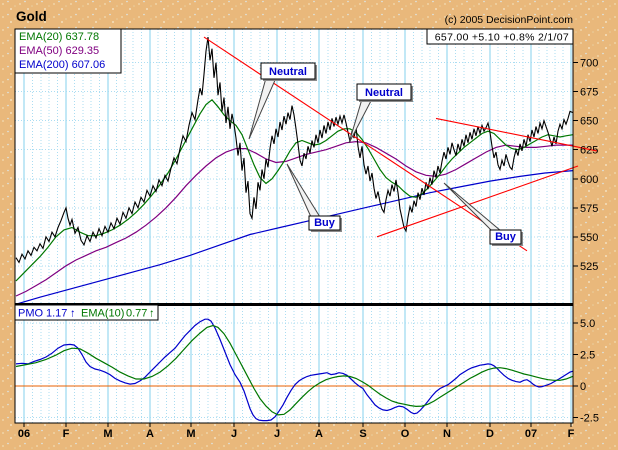  What do you see at coordinates (59, 37) in the screenshot?
I see `ema20-legend-label: EMA(20) 637.78` at bounding box center [59, 37].